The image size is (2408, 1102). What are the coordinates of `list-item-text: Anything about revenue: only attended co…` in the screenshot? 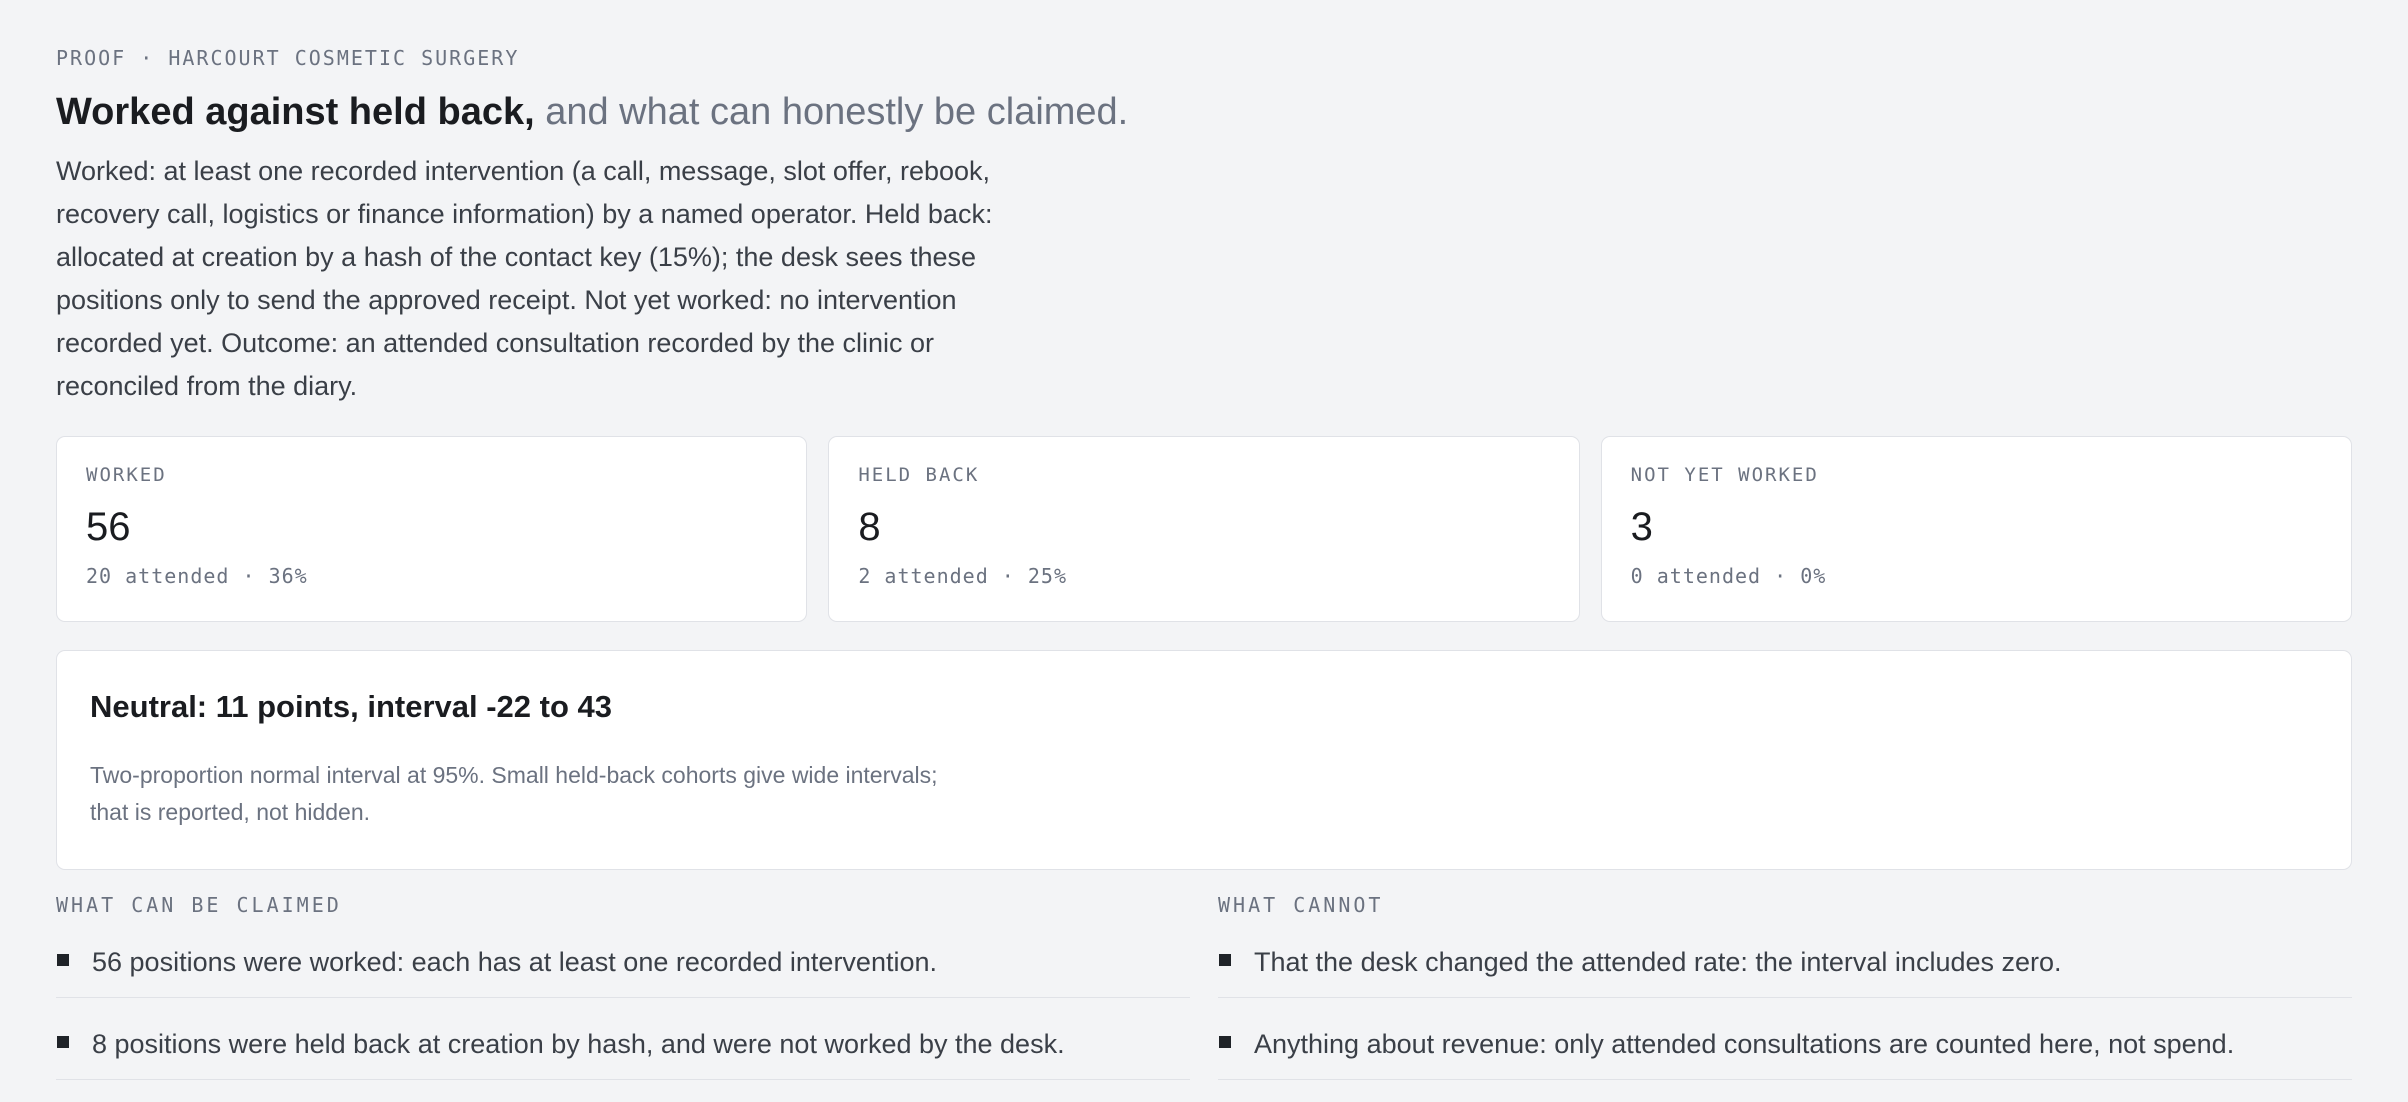 It's located at (1744, 1044).